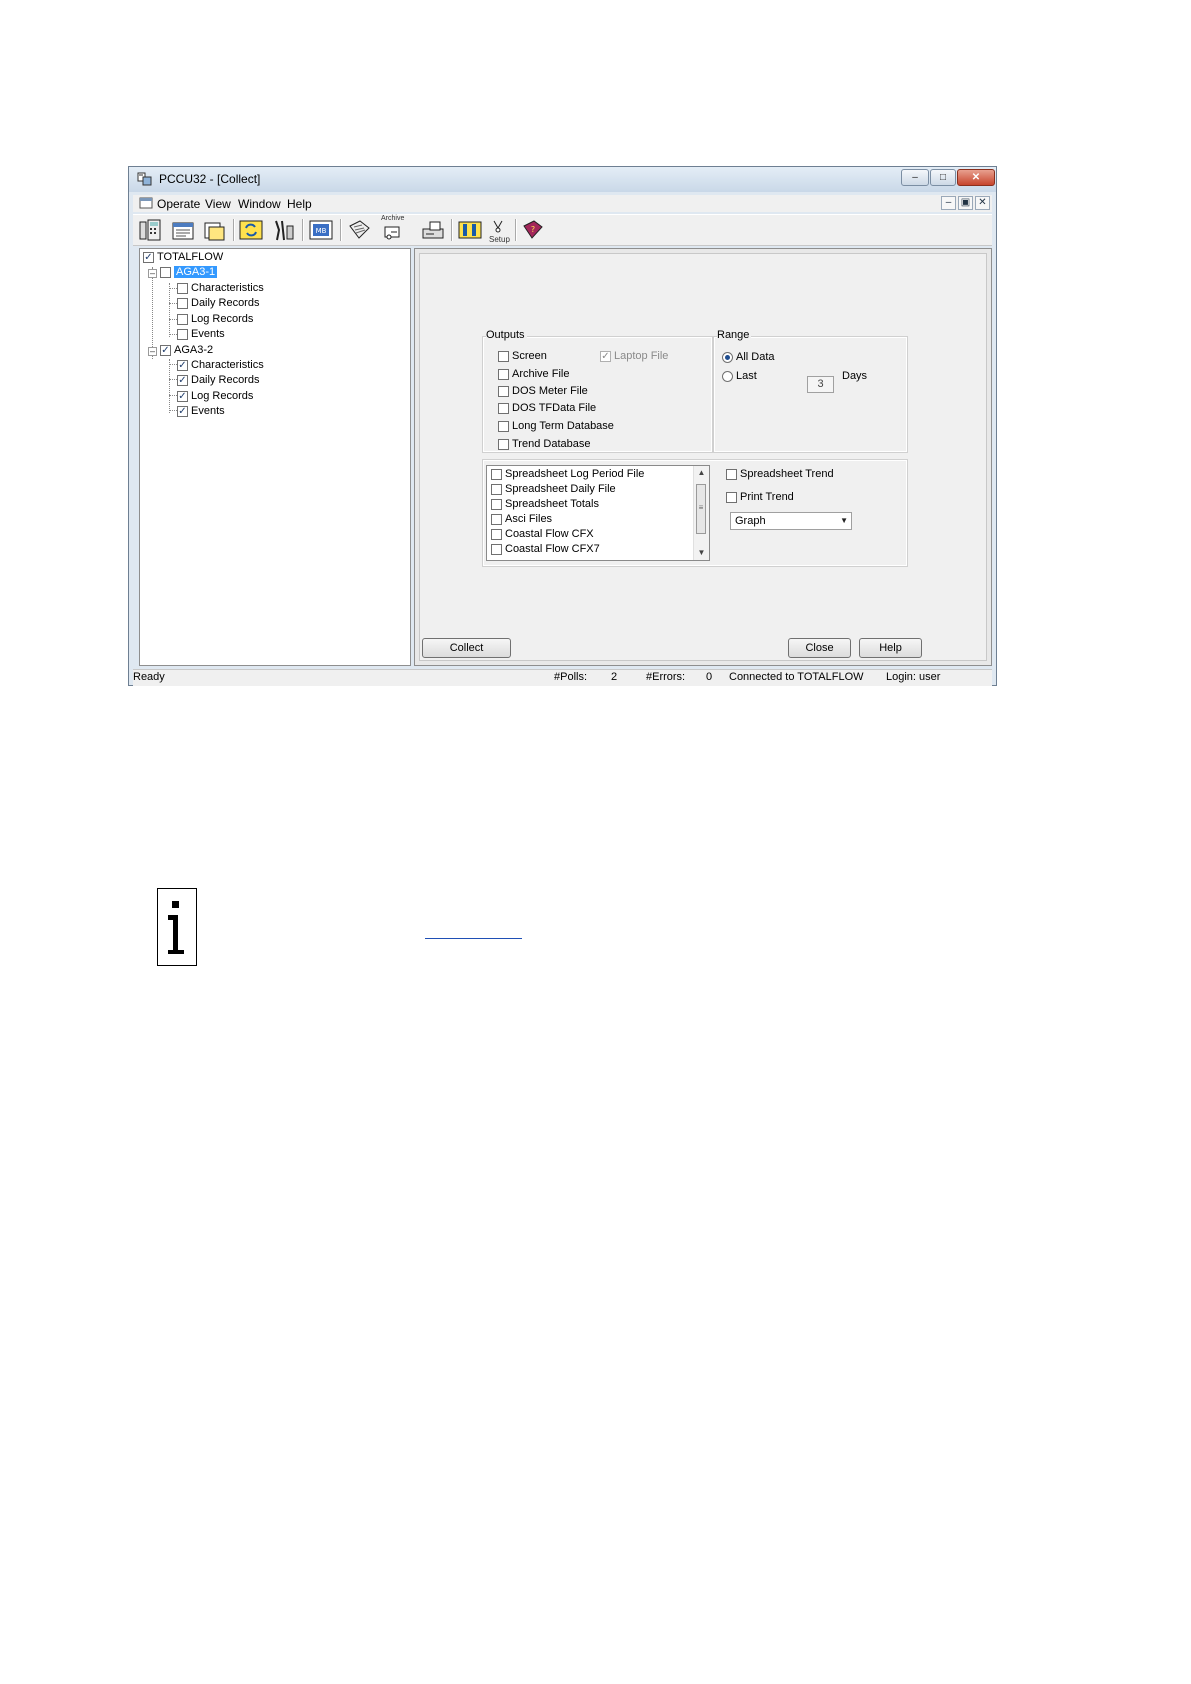  I want to click on tree-item-aga3-2-log-records: Log Records, so click(215, 397).